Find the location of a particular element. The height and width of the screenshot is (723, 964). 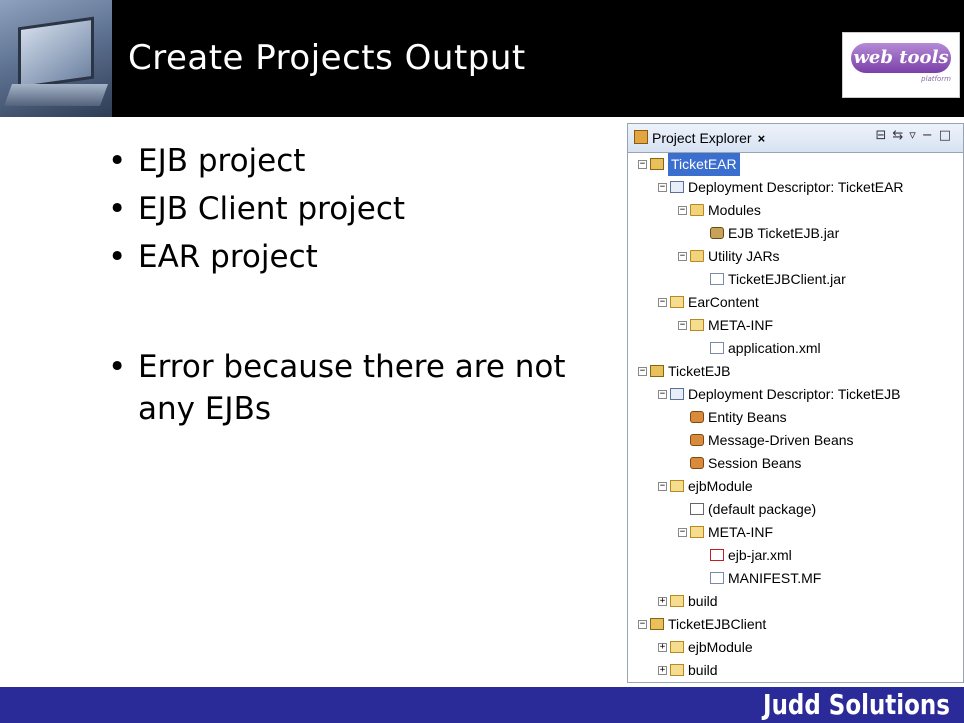

tree-item: EJB TicketEJB.jar is located at coordinates (795, 233).